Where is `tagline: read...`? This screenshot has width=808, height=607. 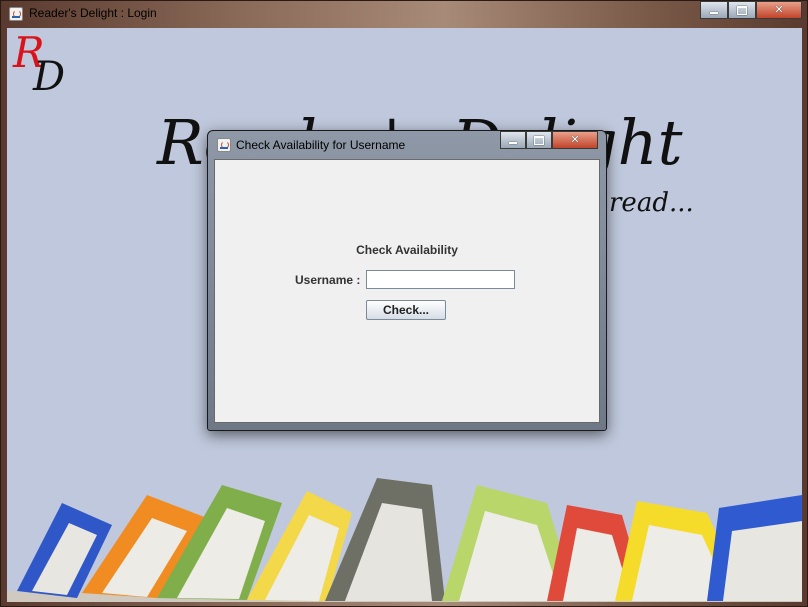 tagline: read... is located at coordinates (651, 203).